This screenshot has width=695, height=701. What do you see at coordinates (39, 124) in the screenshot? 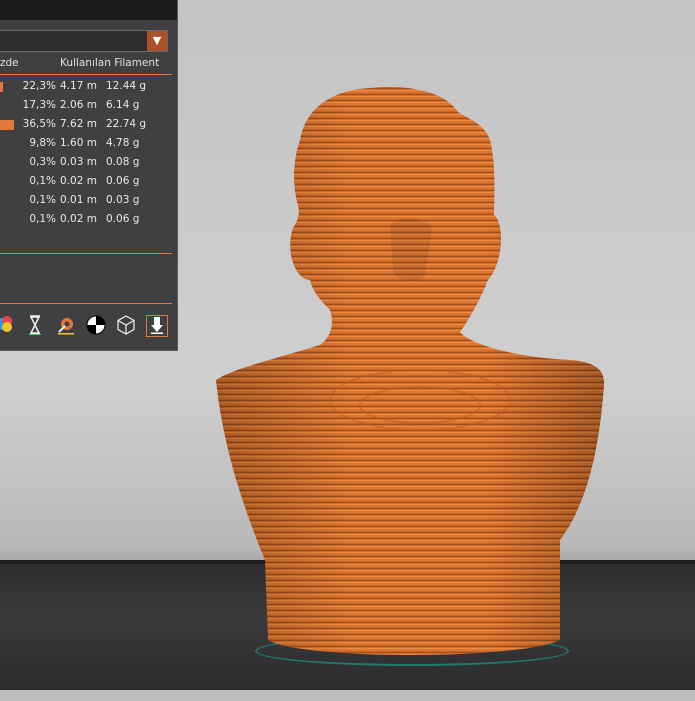
I see `percent-cell: 36,5%` at bounding box center [39, 124].